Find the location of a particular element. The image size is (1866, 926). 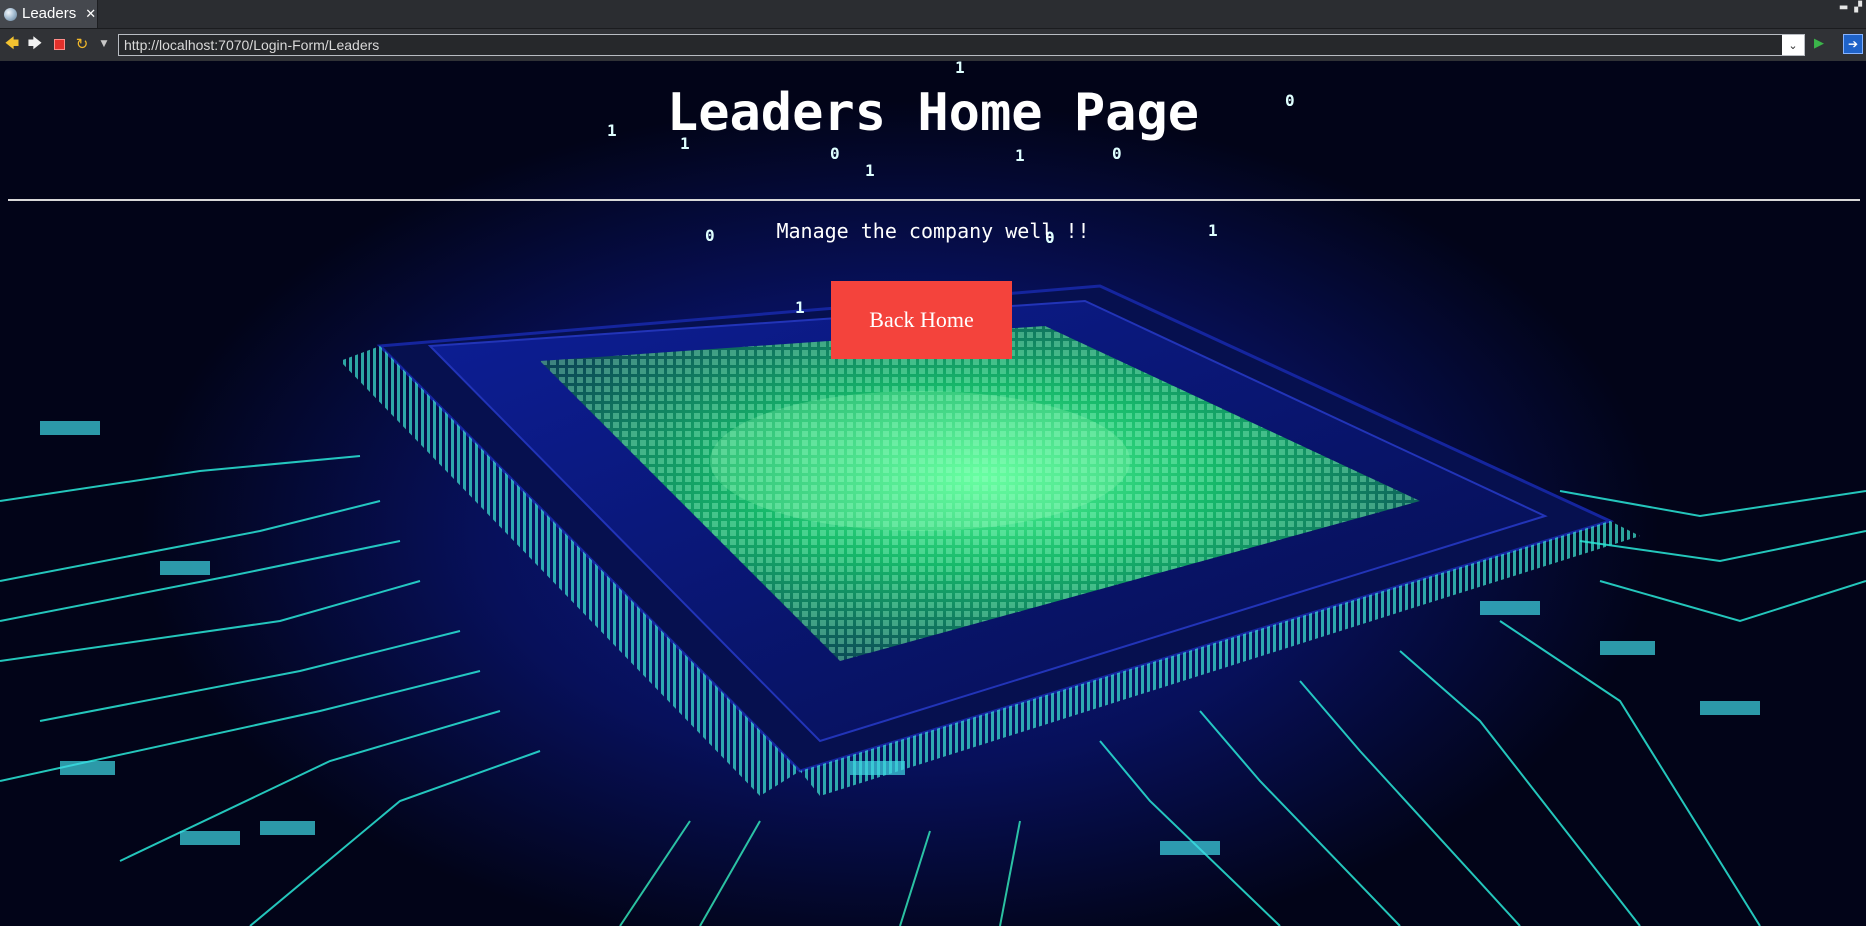

minimize-icon: ▬ is located at coordinates (1843, 7).